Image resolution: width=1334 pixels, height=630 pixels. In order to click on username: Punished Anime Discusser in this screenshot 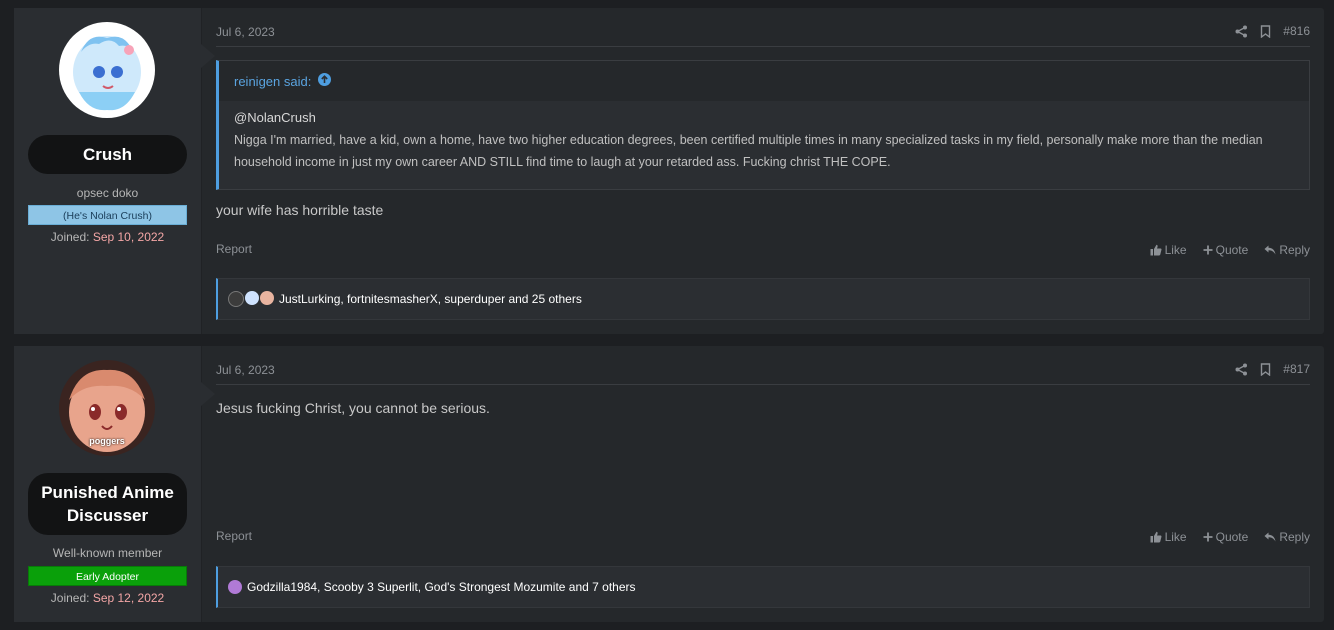, I will do `click(107, 504)`.